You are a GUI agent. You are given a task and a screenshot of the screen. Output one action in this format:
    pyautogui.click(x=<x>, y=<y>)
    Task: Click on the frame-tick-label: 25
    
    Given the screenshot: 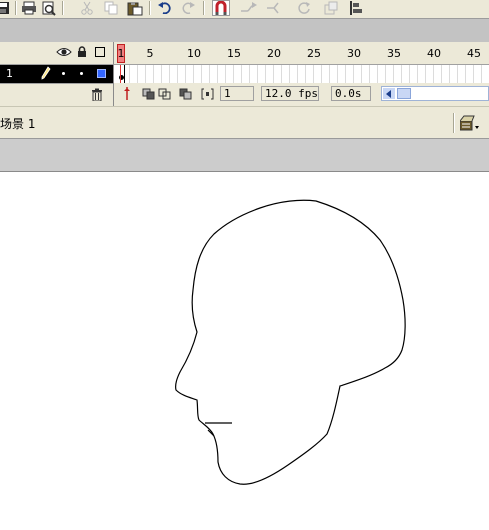 What is the action you would take?
    pyautogui.click(x=314, y=53)
    